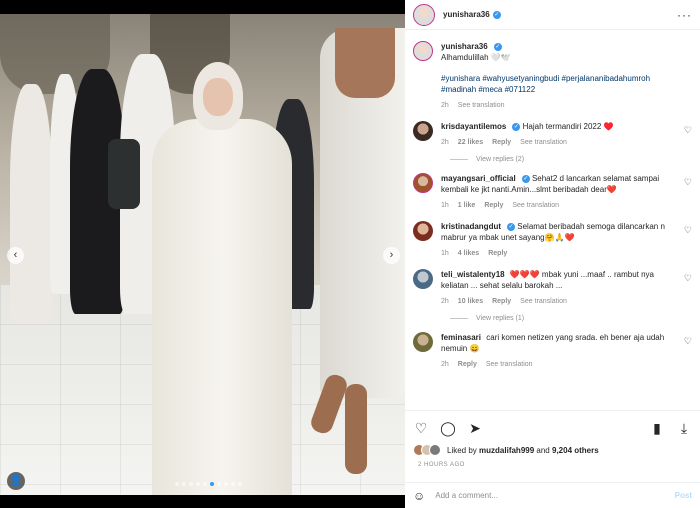 This screenshot has height=508, width=700. I want to click on more-dots-icon: ···, so click(684, 15).